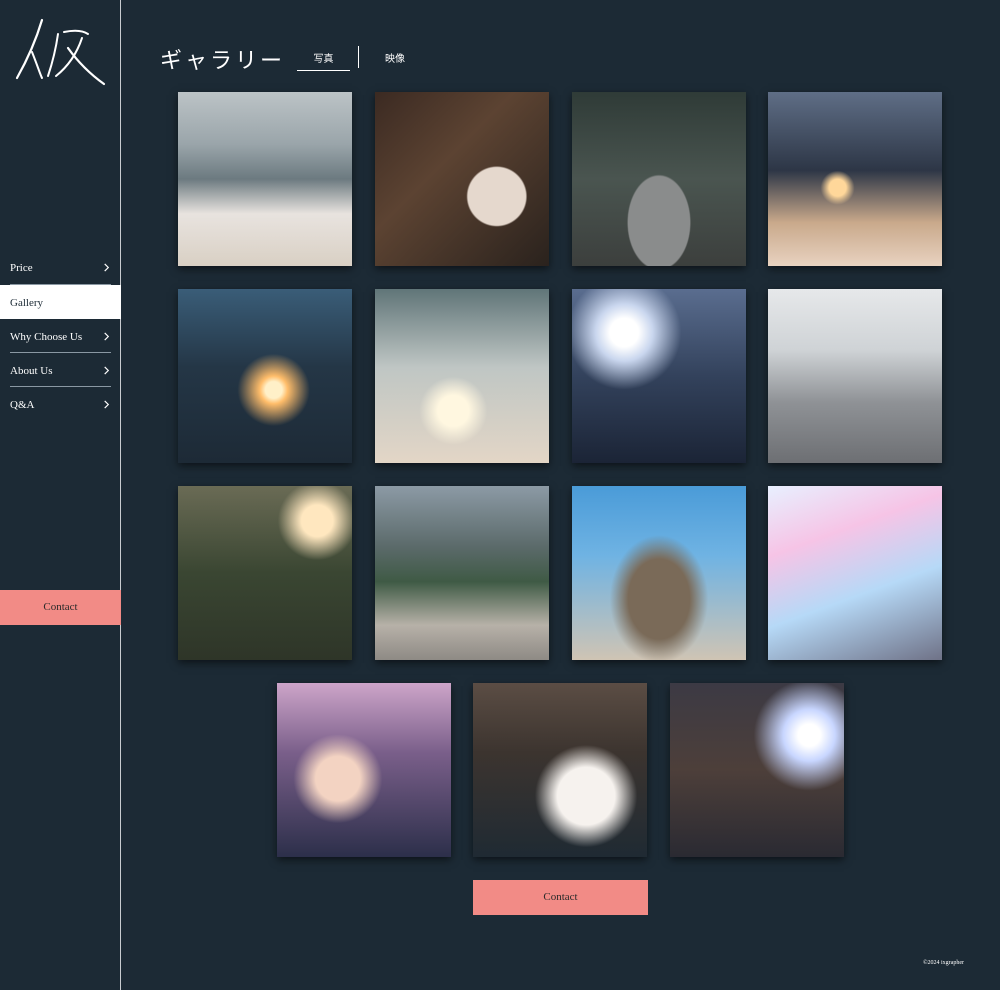 Image resolution: width=1000 pixels, height=990 pixels. I want to click on nav-item-label: Why Choose Us, so click(46, 337).